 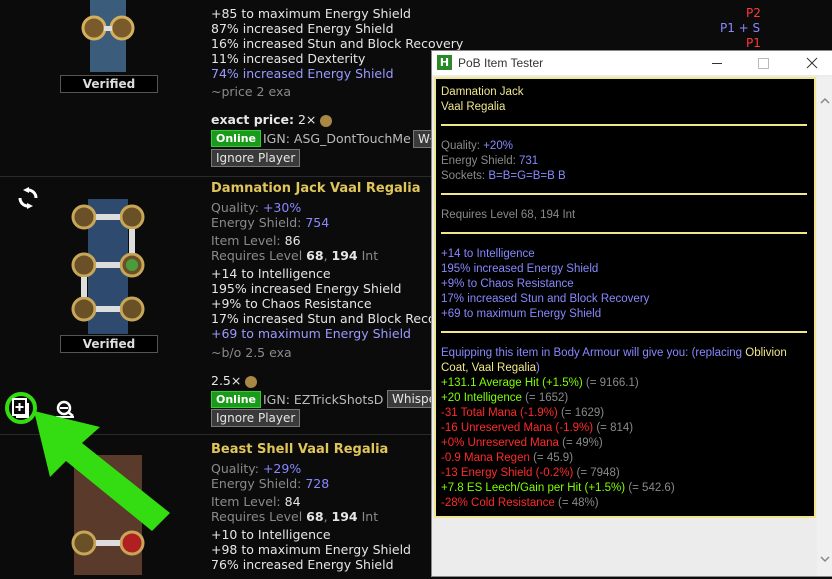 I want to click on minimize-icon, so click(x=717, y=63).